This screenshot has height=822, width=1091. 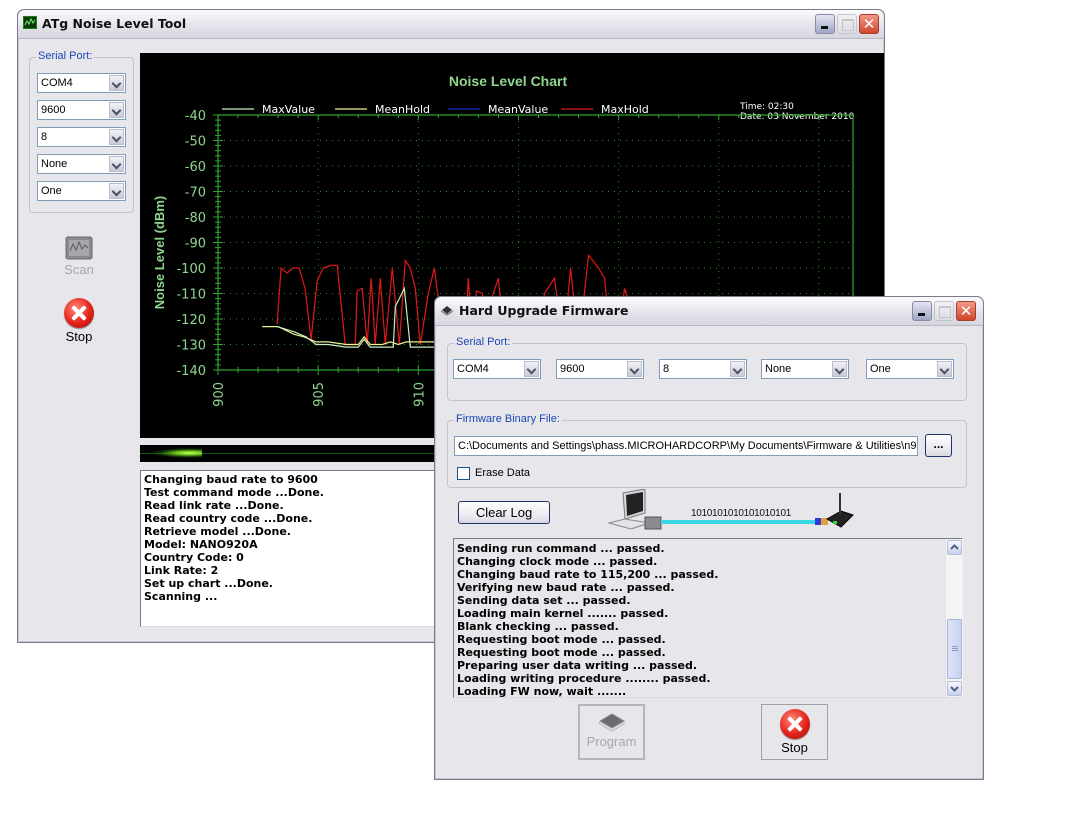 I want to click on legend-label-meanhold: MeanHold, so click(x=402, y=109).